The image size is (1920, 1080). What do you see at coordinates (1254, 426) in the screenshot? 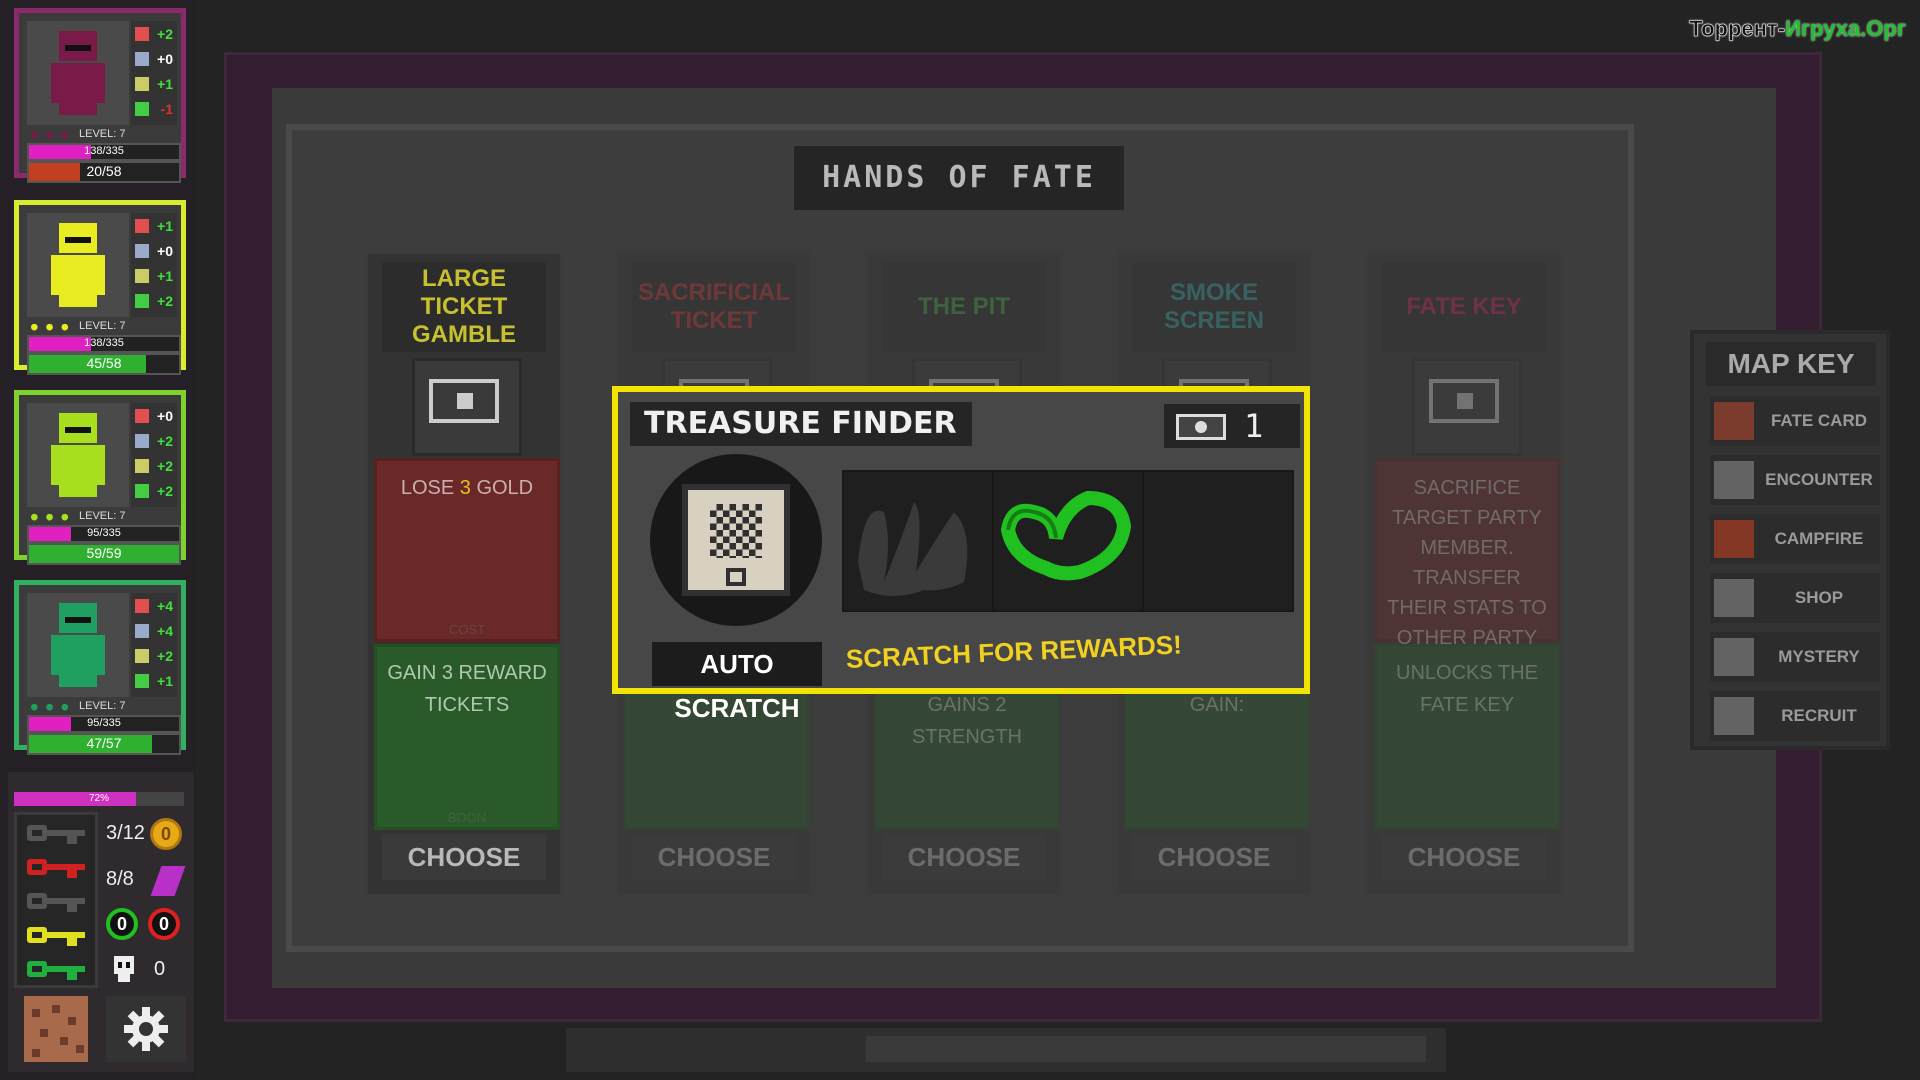
I see `ticket-count: 1` at bounding box center [1254, 426].